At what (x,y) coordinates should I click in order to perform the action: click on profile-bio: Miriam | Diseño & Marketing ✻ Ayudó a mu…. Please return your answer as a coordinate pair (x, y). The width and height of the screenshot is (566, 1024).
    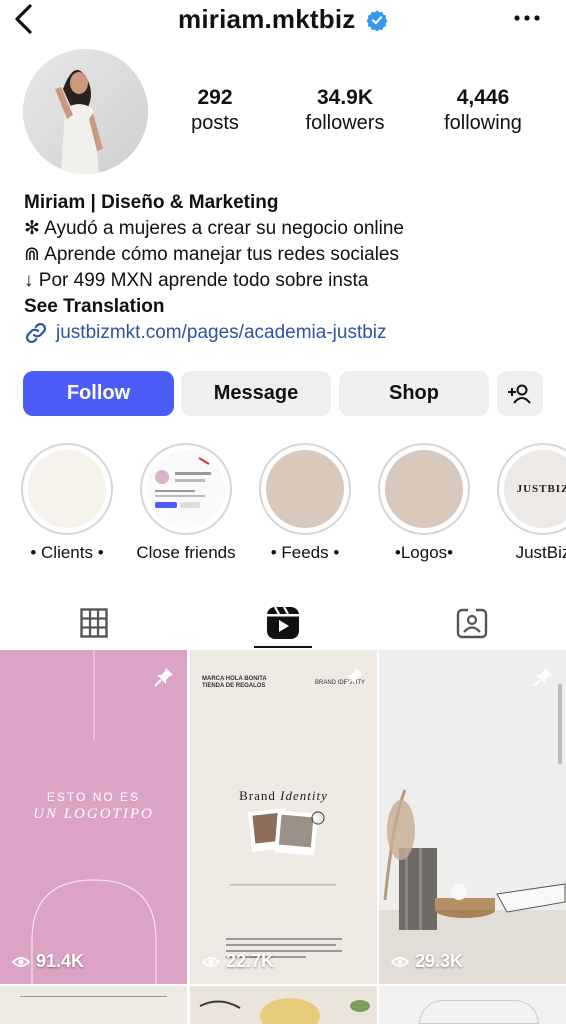
    Looking at the image, I should click on (289, 268).